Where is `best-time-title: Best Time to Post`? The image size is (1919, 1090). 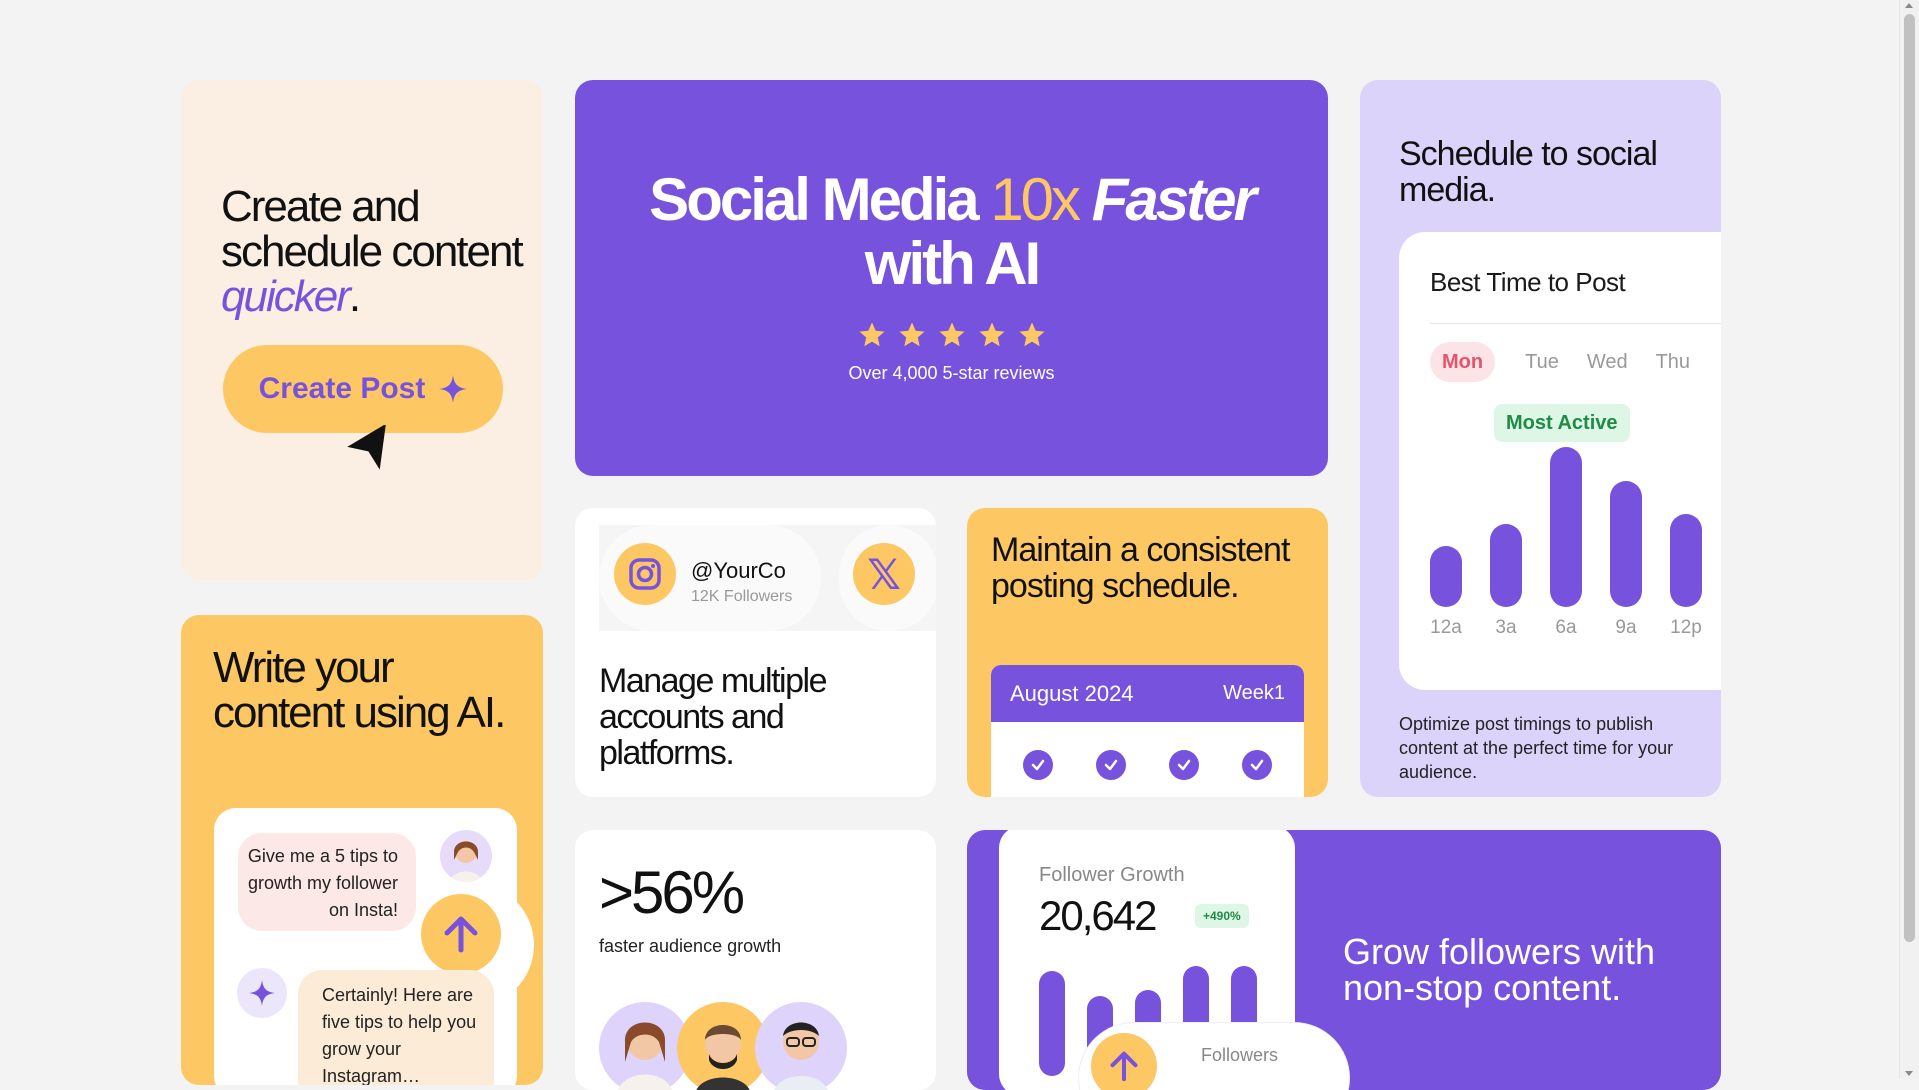 best-time-title: Best Time to Post is located at coordinates (1528, 282).